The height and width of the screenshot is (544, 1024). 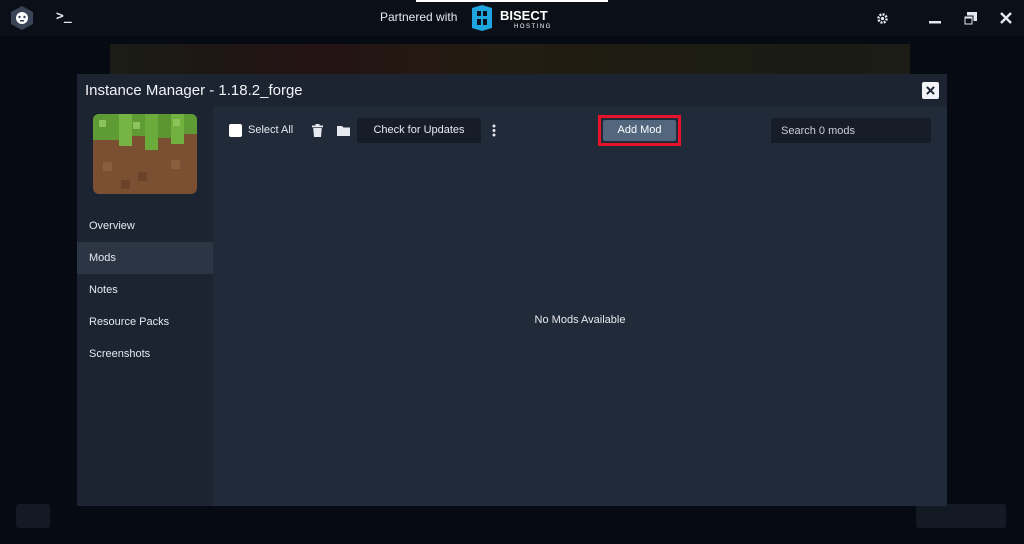 I want to click on restore-window-icon, so click(x=970, y=18).